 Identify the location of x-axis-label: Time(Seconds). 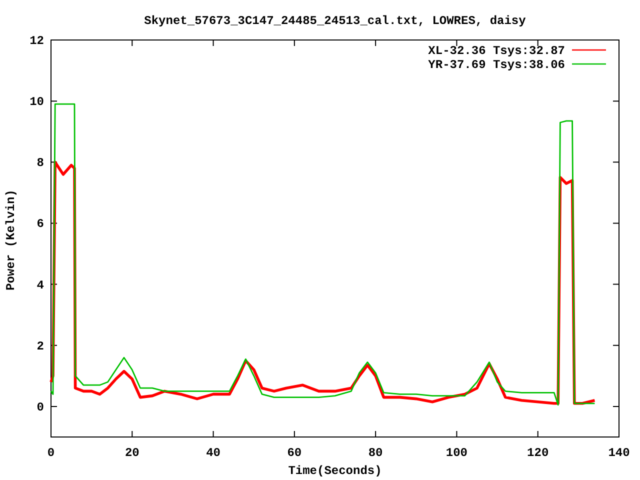
(335, 471).